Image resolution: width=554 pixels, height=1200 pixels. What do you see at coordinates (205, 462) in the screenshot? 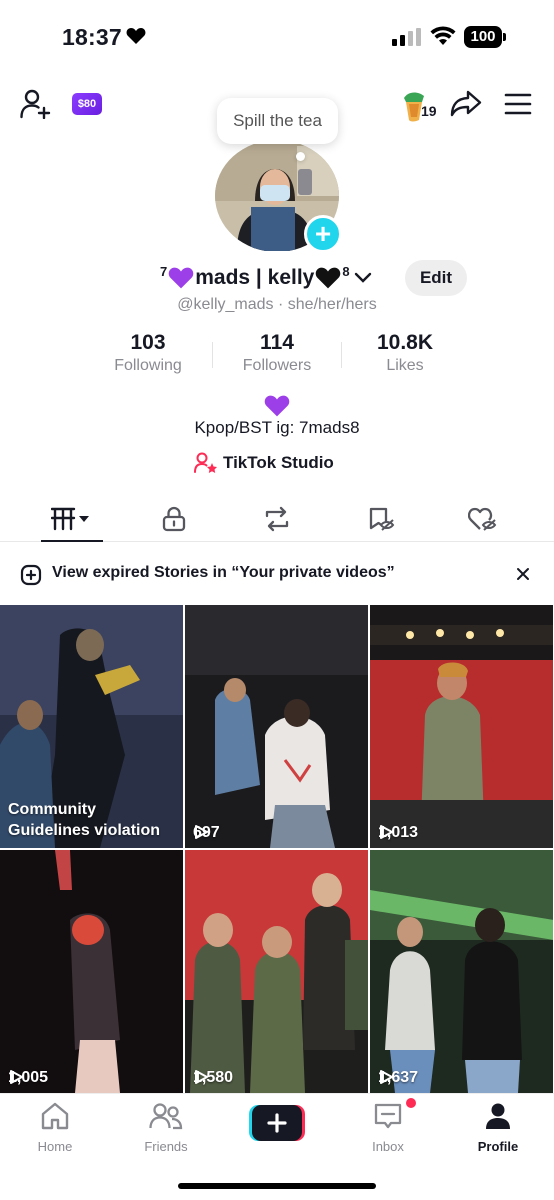
I see `studio-icon` at bounding box center [205, 462].